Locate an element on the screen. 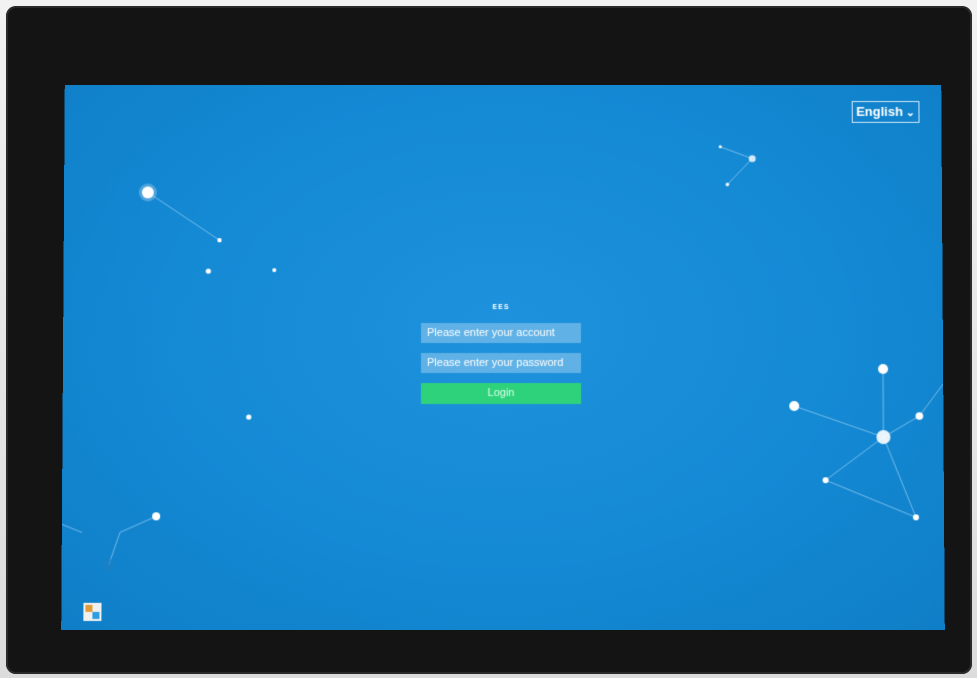 The width and height of the screenshot is (977, 678). login-title: EES is located at coordinates (501, 307).